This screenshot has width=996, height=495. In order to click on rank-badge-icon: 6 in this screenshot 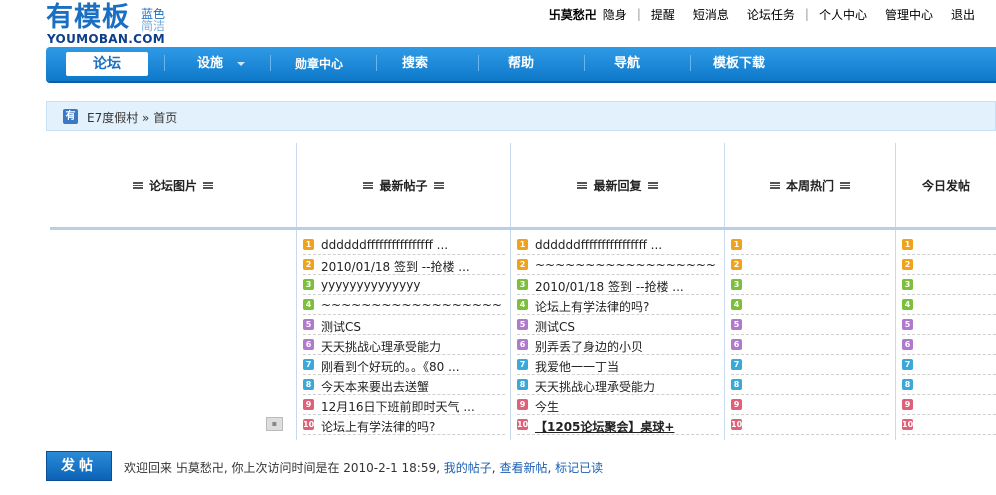, I will do `click(308, 344)`.